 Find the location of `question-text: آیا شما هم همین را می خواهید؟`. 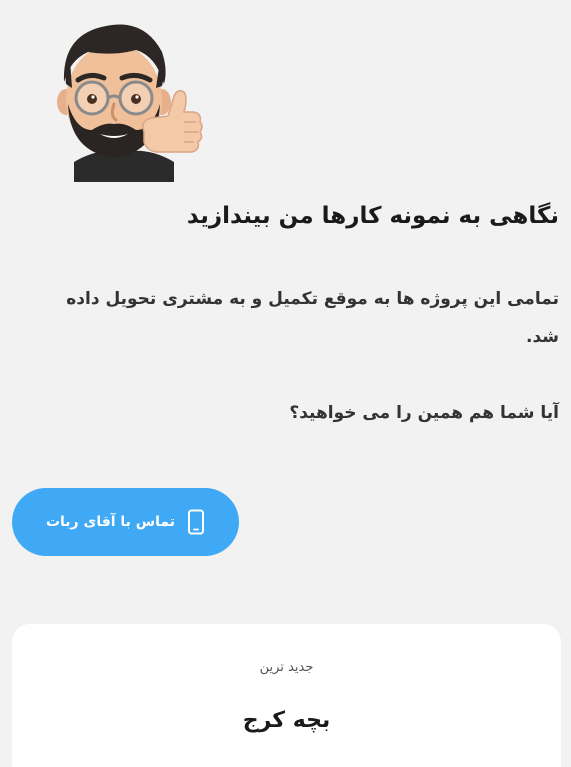

question-text: آیا شما هم همین را می خواهید؟ is located at coordinates (424, 413).